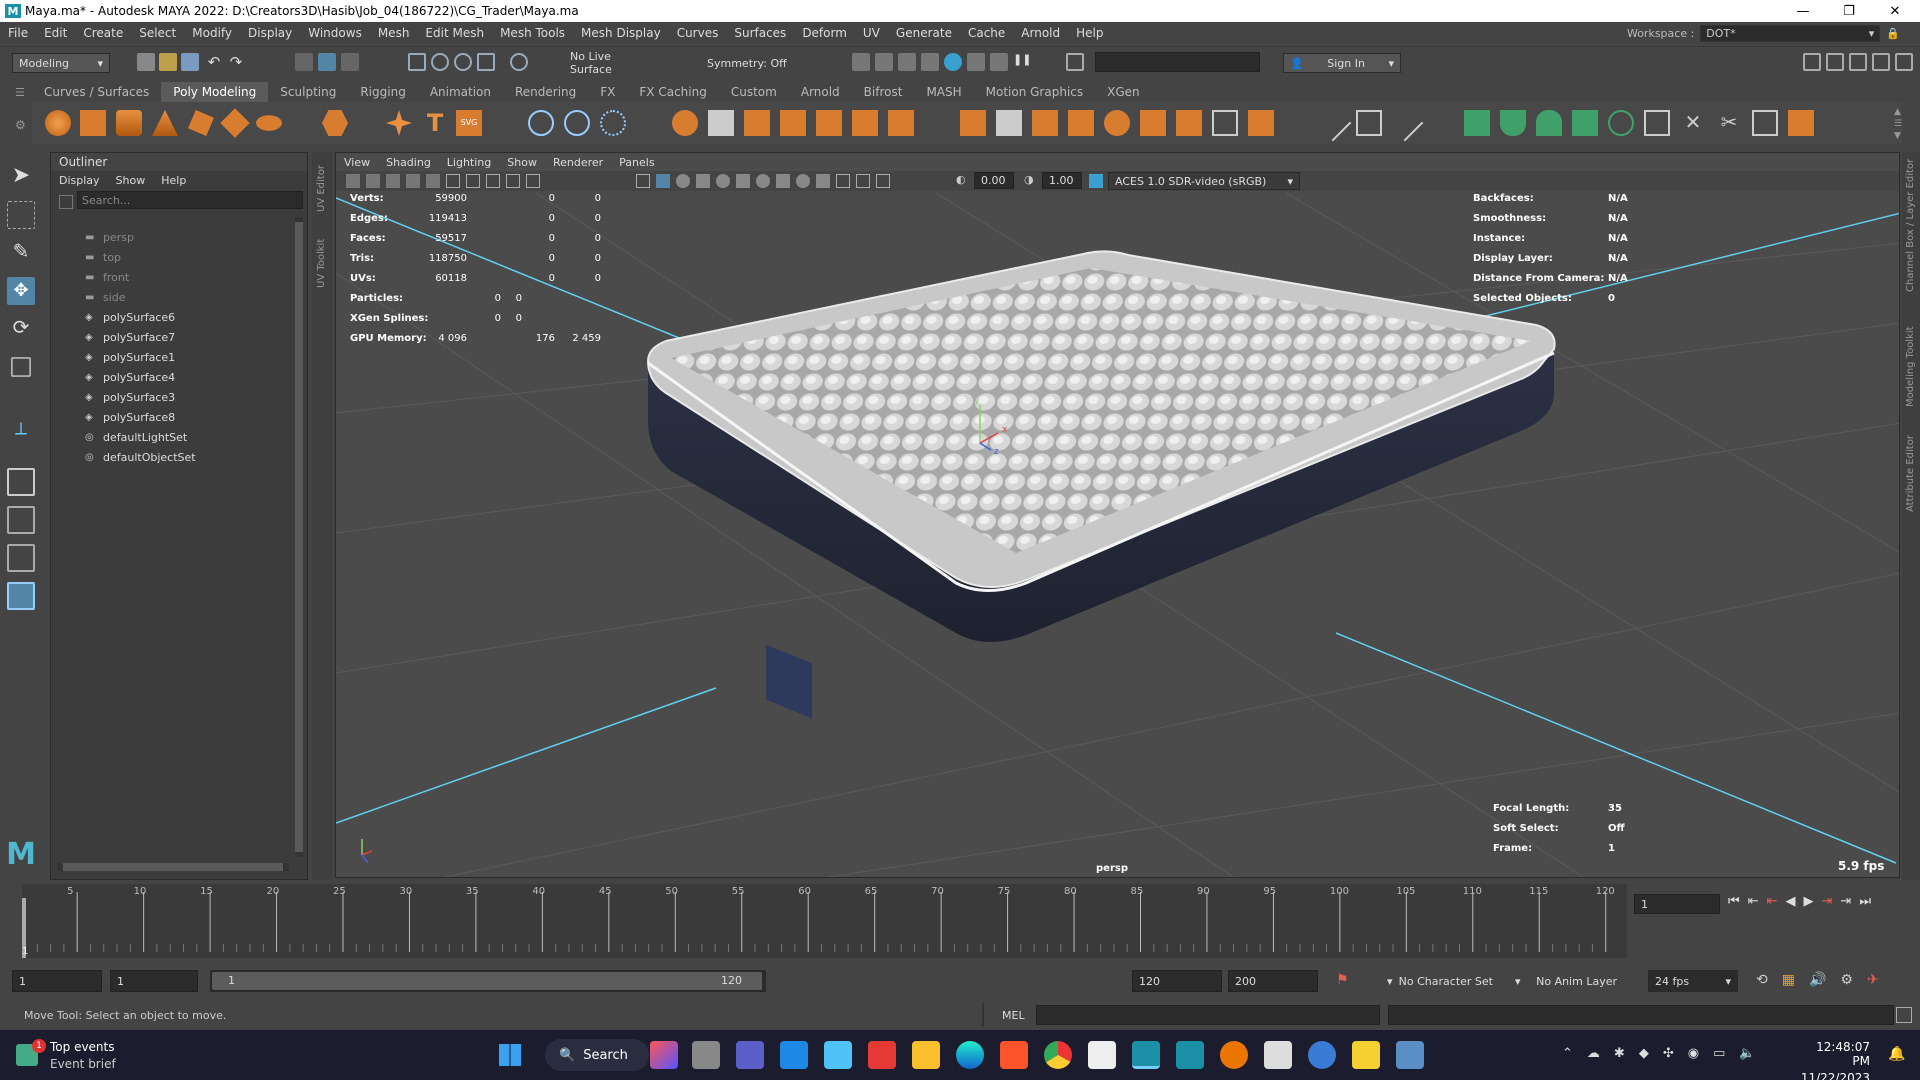 This screenshot has height=1080, width=1920. What do you see at coordinates (1827, 901) in the screenshot?
I see `step-forward-key-icon: ⇥` at bounding box center [1827, 901].